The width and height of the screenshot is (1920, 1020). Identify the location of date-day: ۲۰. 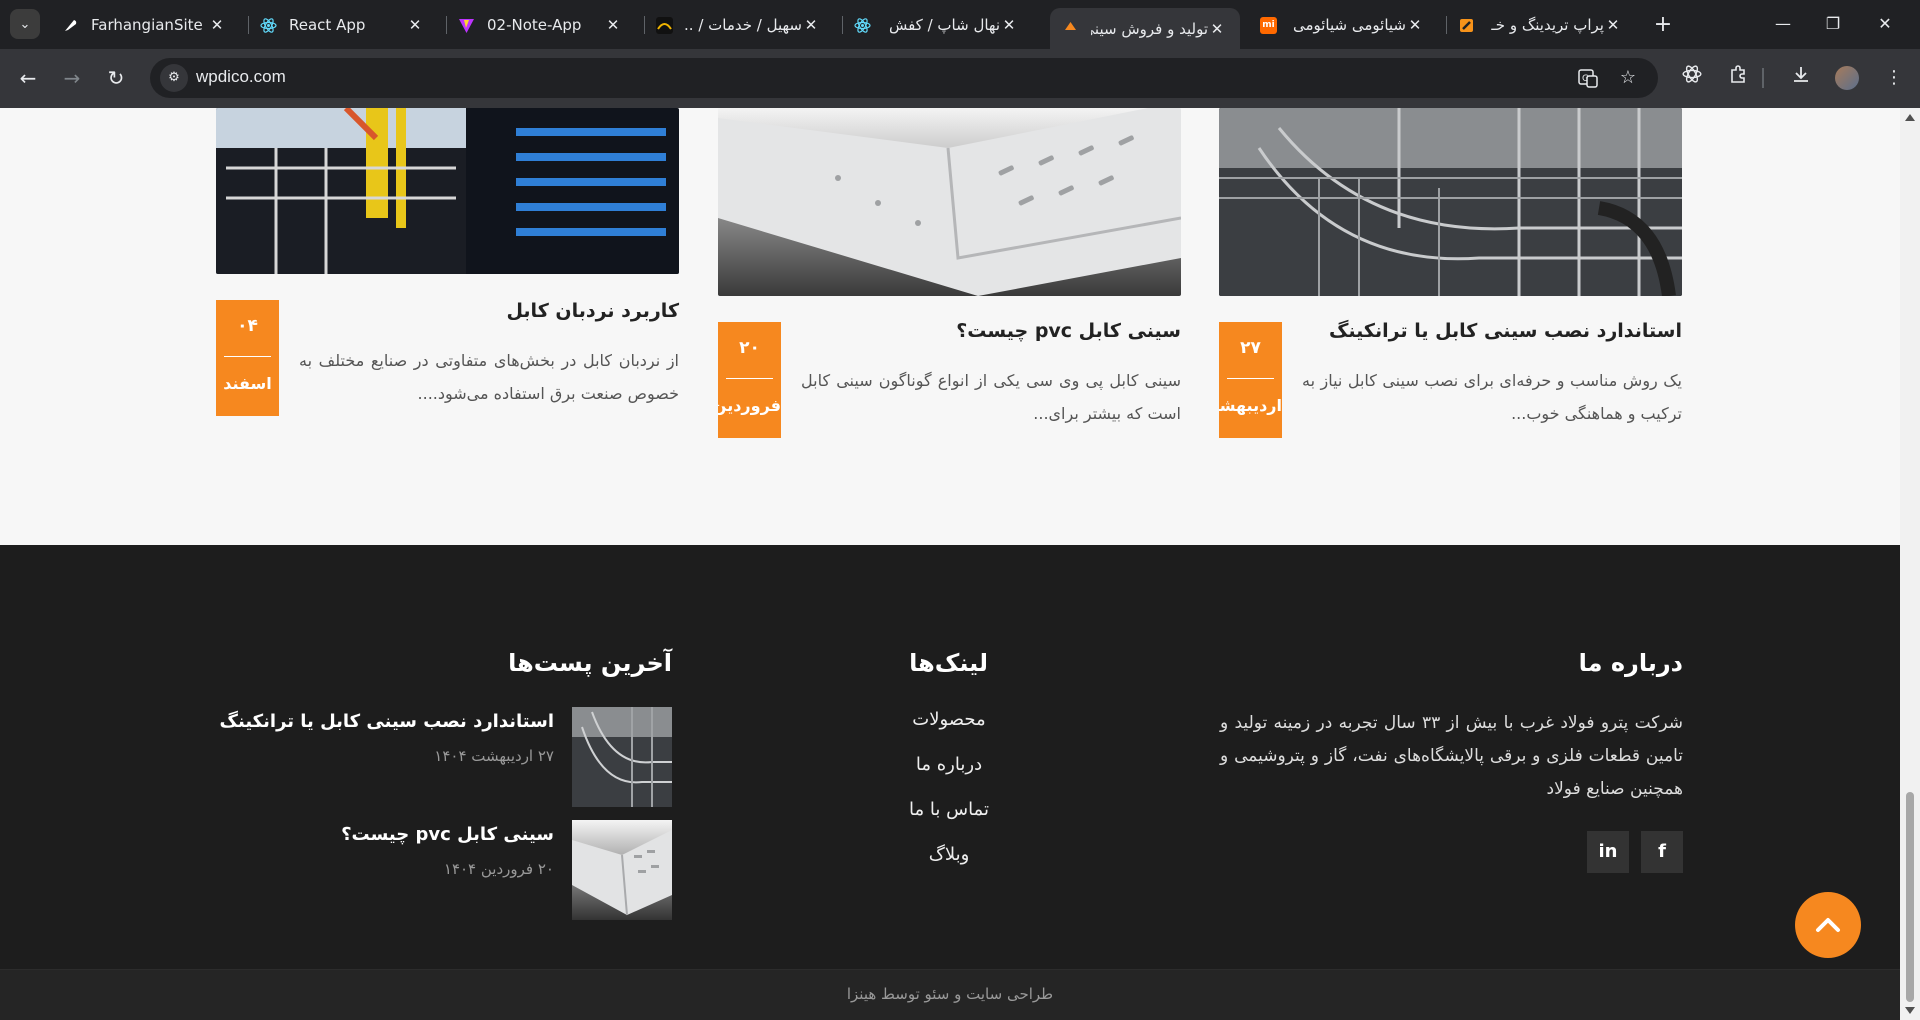
(749, 348).